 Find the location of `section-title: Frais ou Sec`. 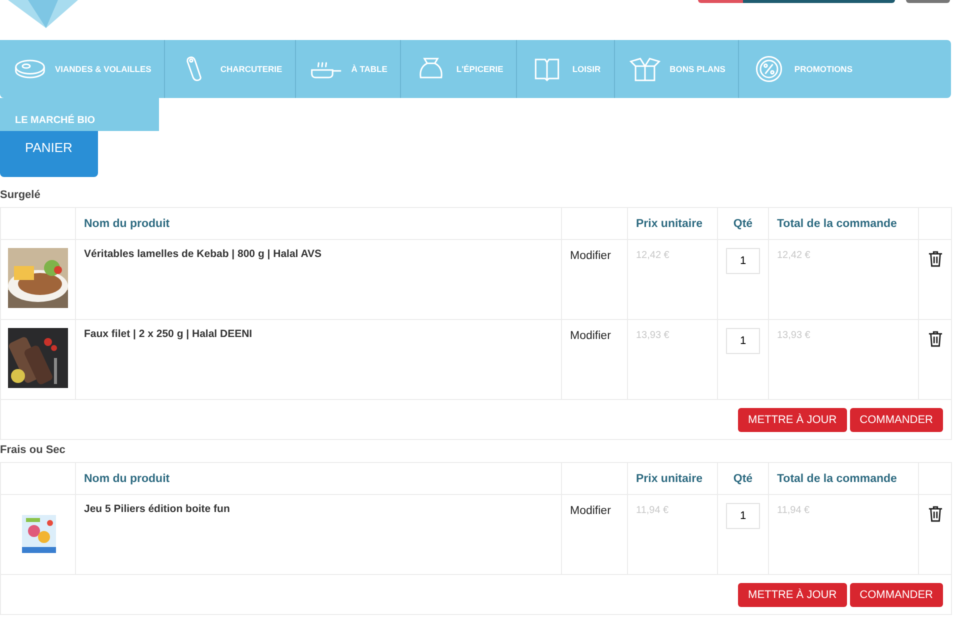

section-title: Frais ou Sec is located at coordinates (33, 450).